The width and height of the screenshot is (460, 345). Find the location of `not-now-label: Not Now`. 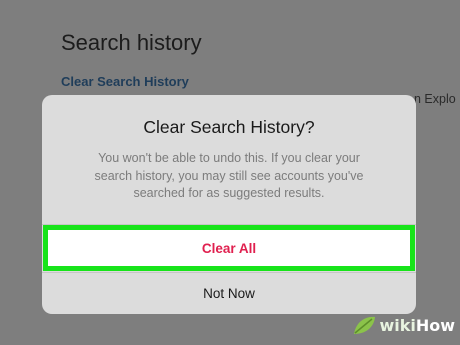

not-now-label: Not Now is located at coordinates (229, 293).